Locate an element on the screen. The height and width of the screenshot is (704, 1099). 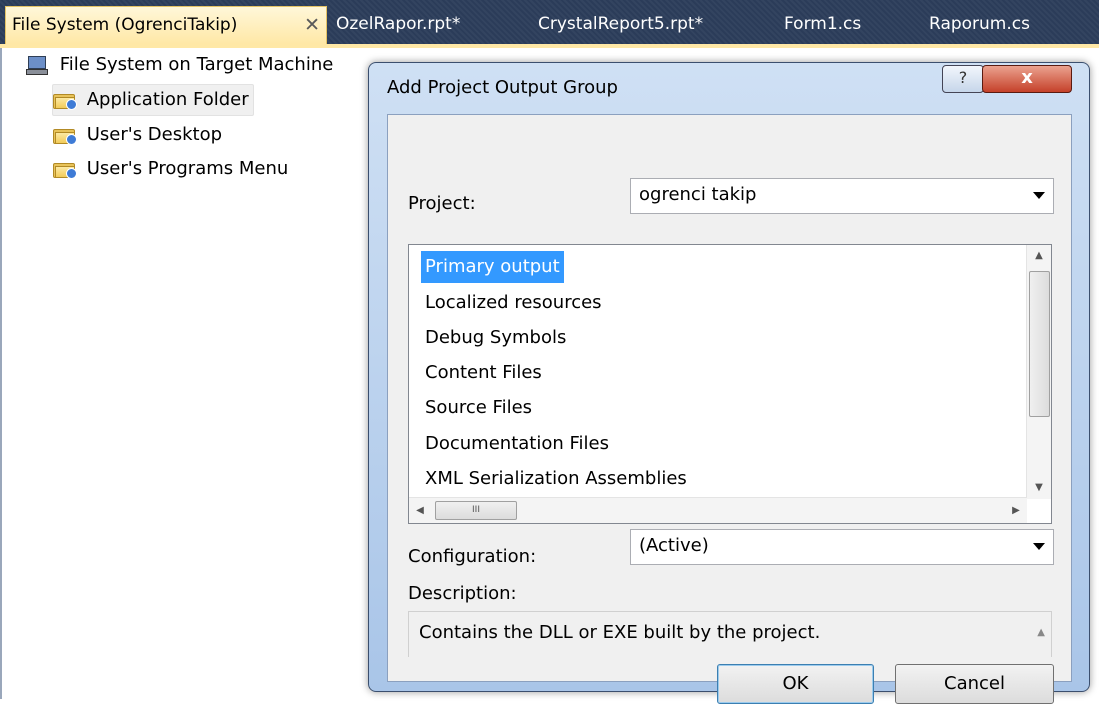
tree-item-users-programs-menu: User's Programs Menu is located at coordinates (170, 169).